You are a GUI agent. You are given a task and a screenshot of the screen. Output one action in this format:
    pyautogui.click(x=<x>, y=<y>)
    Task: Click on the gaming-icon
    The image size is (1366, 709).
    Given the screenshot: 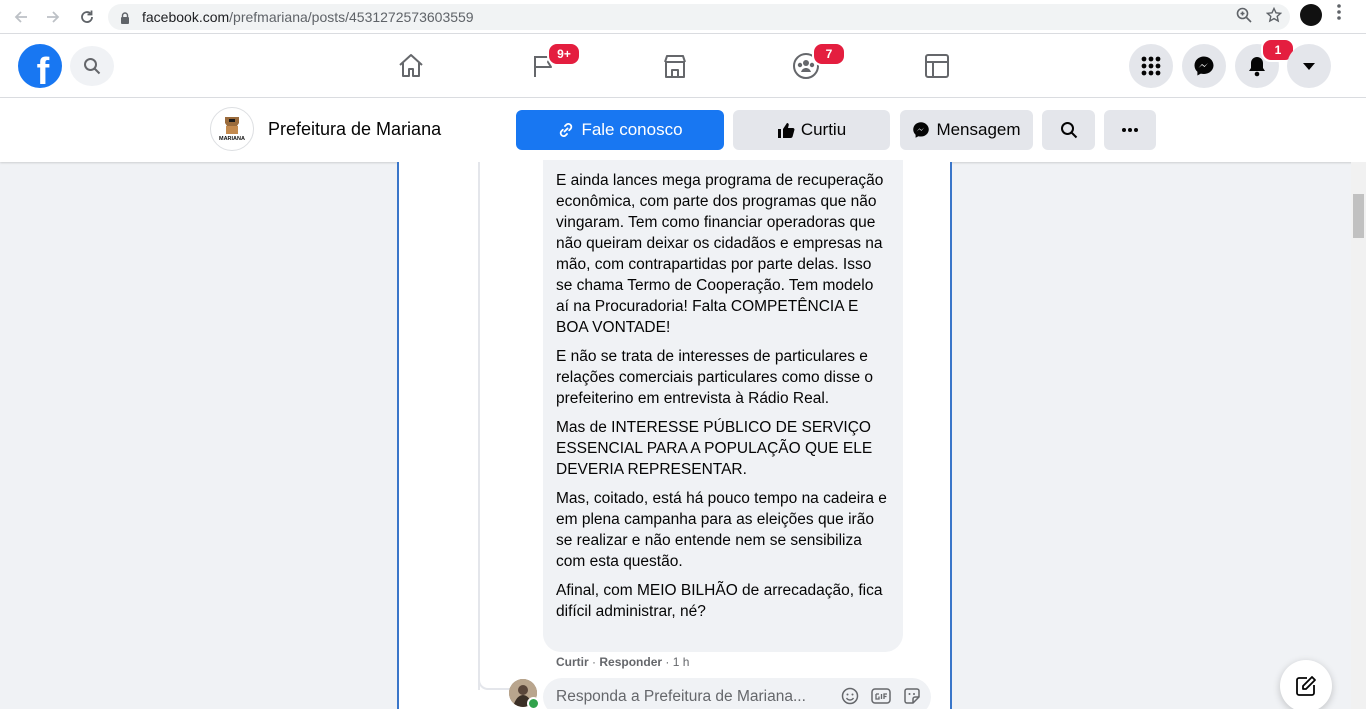 What is the action you would take?
    pyautogui.click(x=937, y=66)
    